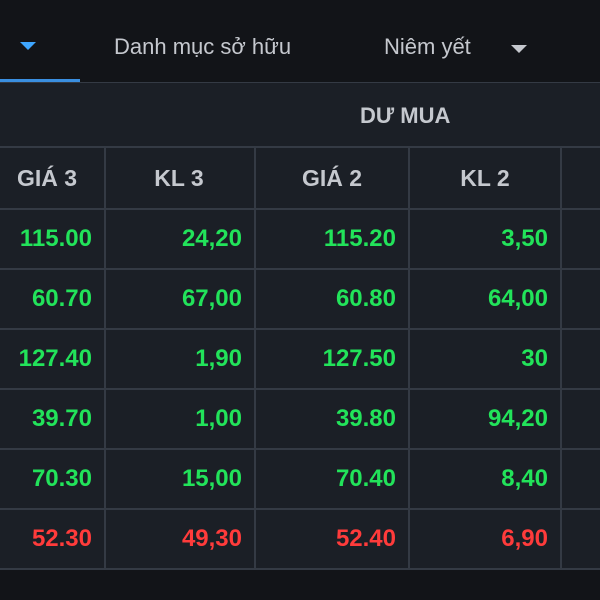 This screenshot has height=600, width=600. What do you see at coordinates (486, 238) in the screenshot?
I see `table-cell: 3,50` at bounding box center [486, 238].